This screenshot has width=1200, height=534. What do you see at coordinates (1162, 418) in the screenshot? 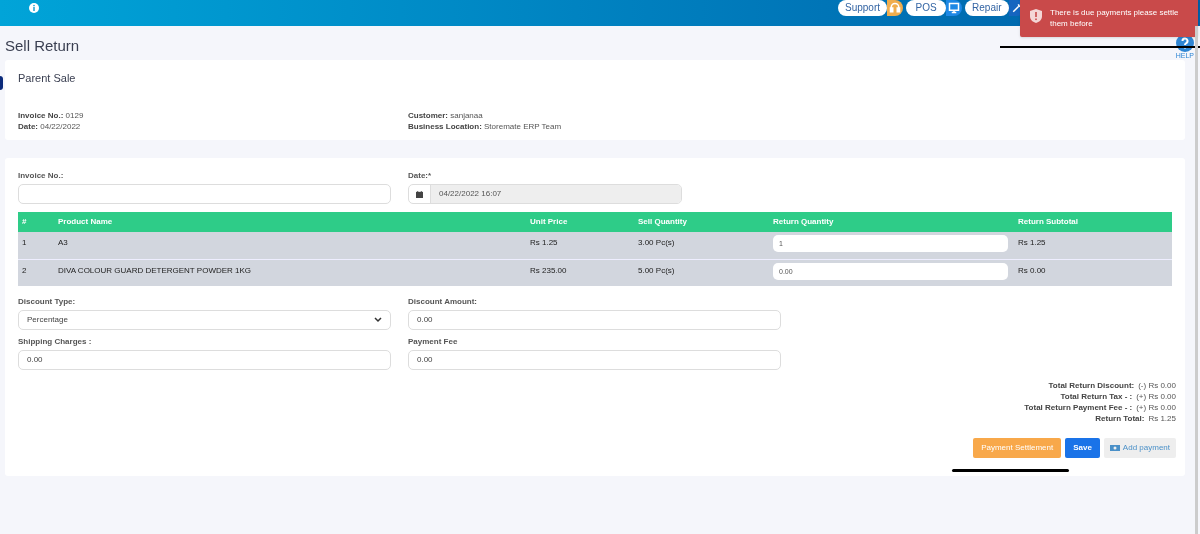
I see `total-value: Rs 1.25` at bounding box center [1162, 418].